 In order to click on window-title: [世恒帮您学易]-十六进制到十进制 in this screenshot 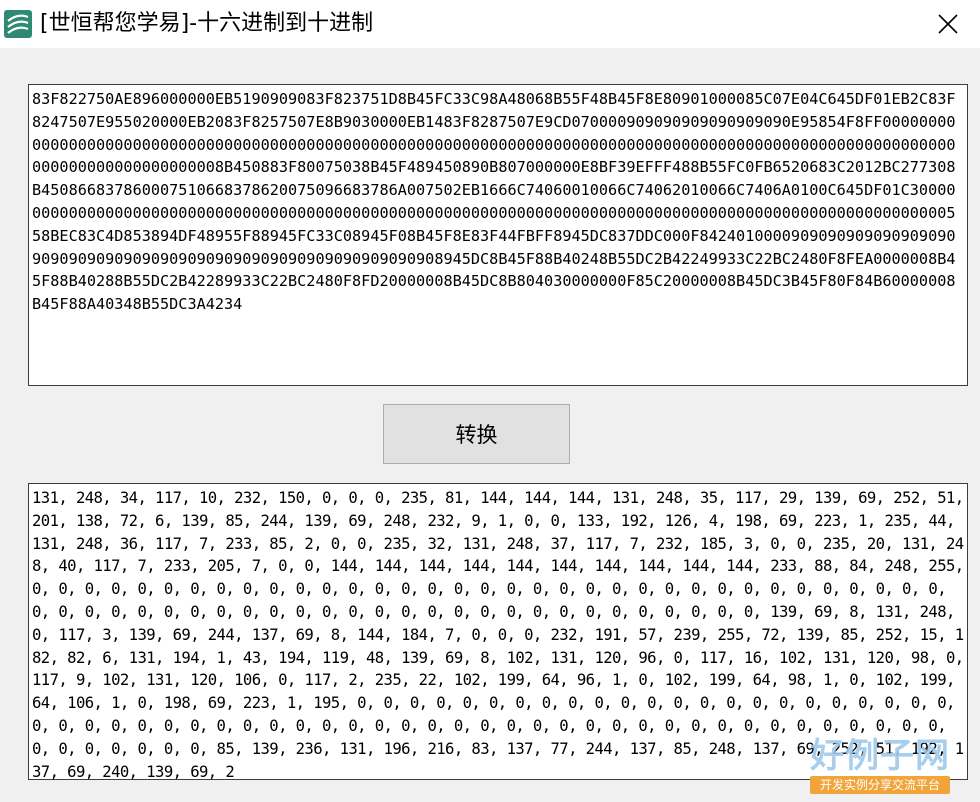, I will do `click(207, 23)`.